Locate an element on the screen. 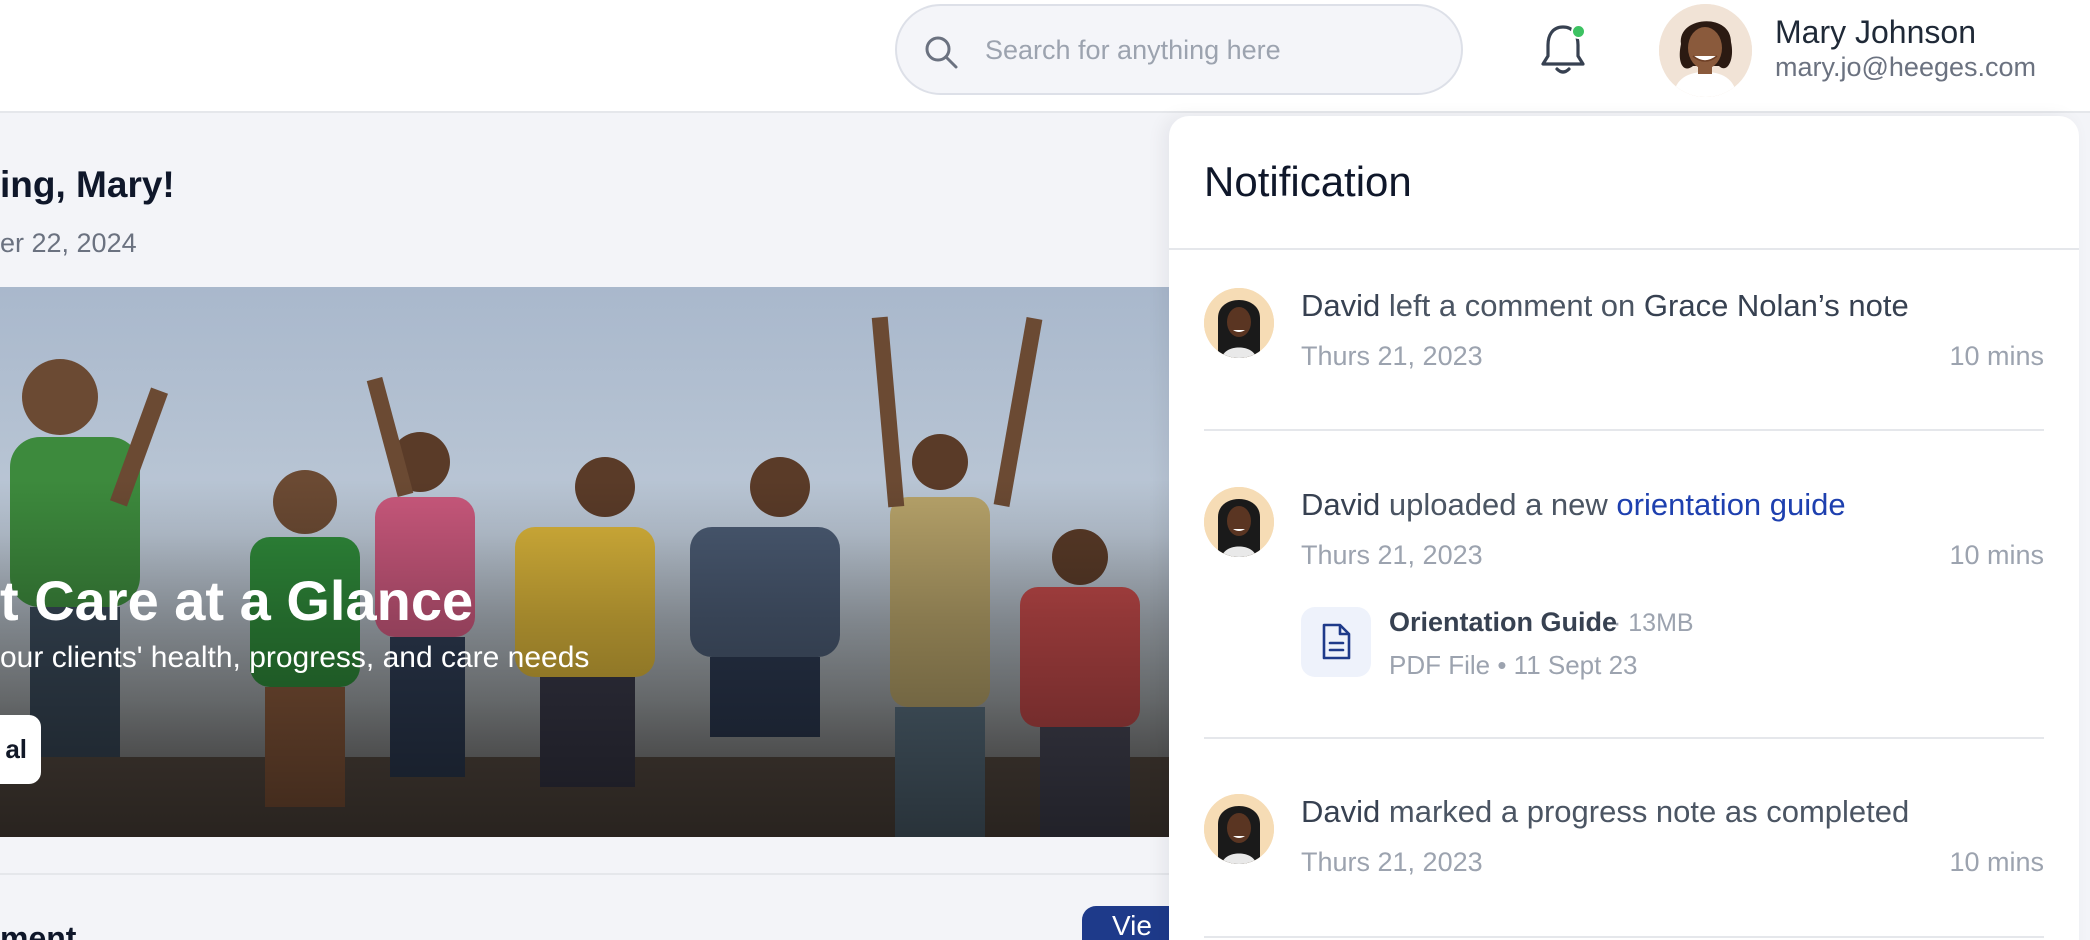 This screenshot has width=2090, height=940. user-name: Mary Johnson is located at coordinates (1875, 32).